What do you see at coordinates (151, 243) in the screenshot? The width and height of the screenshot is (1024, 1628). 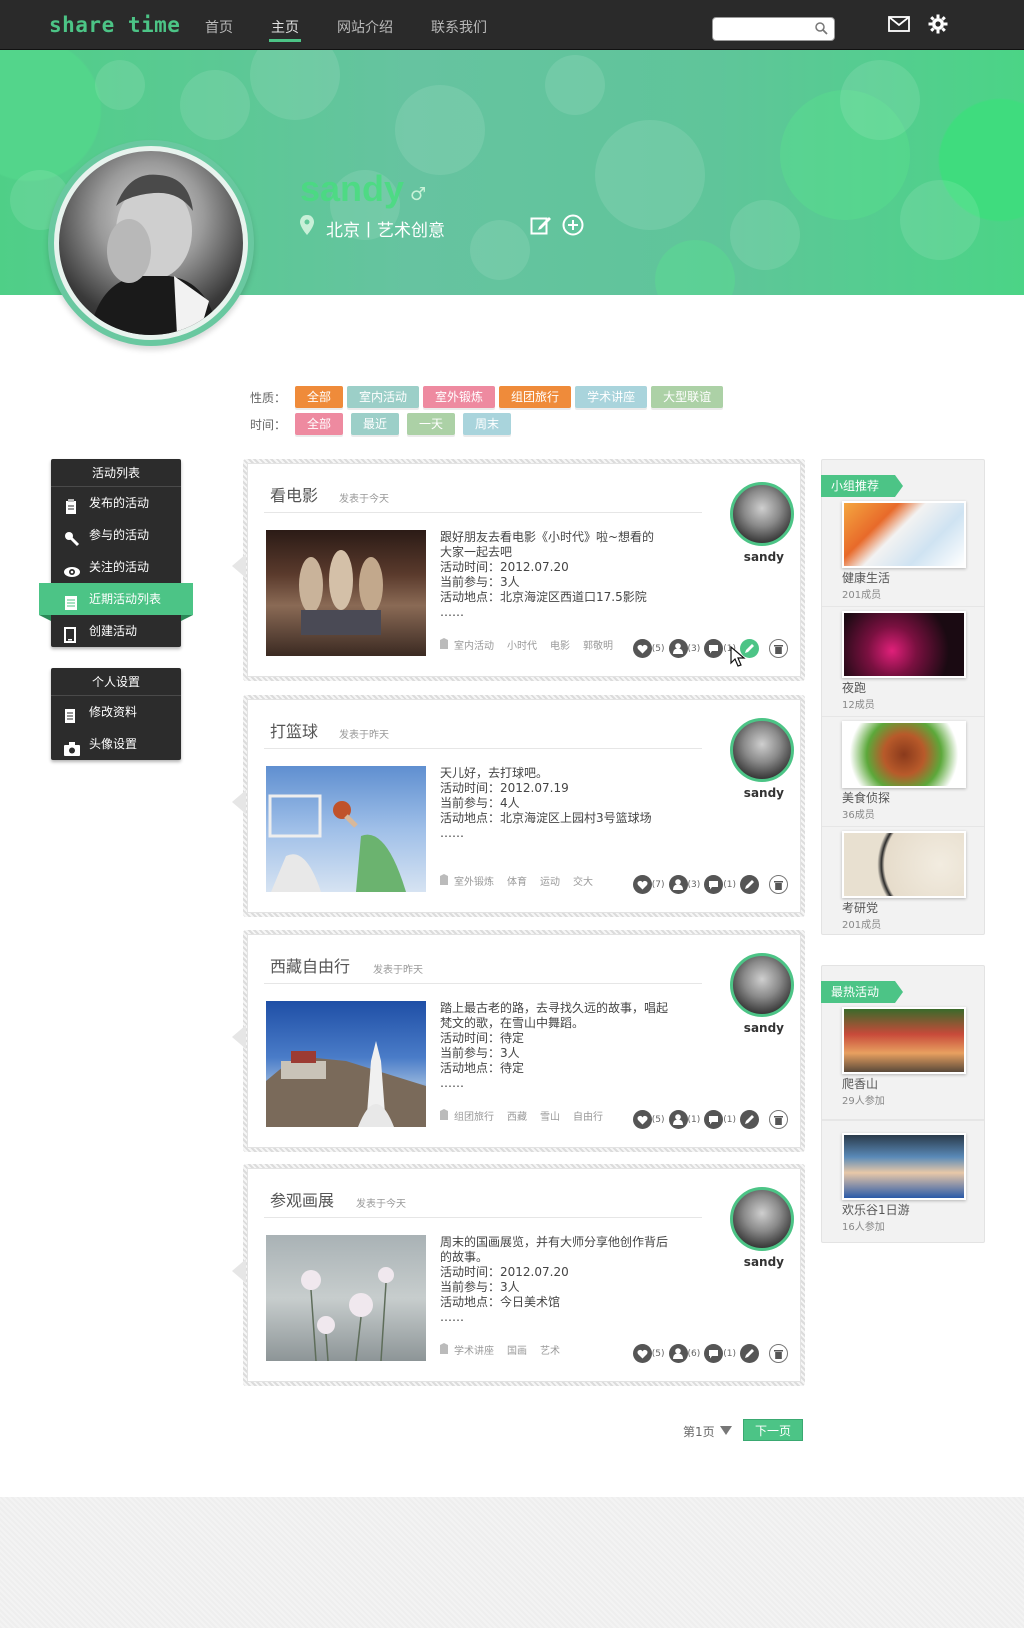 I see `profile-avatar` at bounding box center [151, 243].